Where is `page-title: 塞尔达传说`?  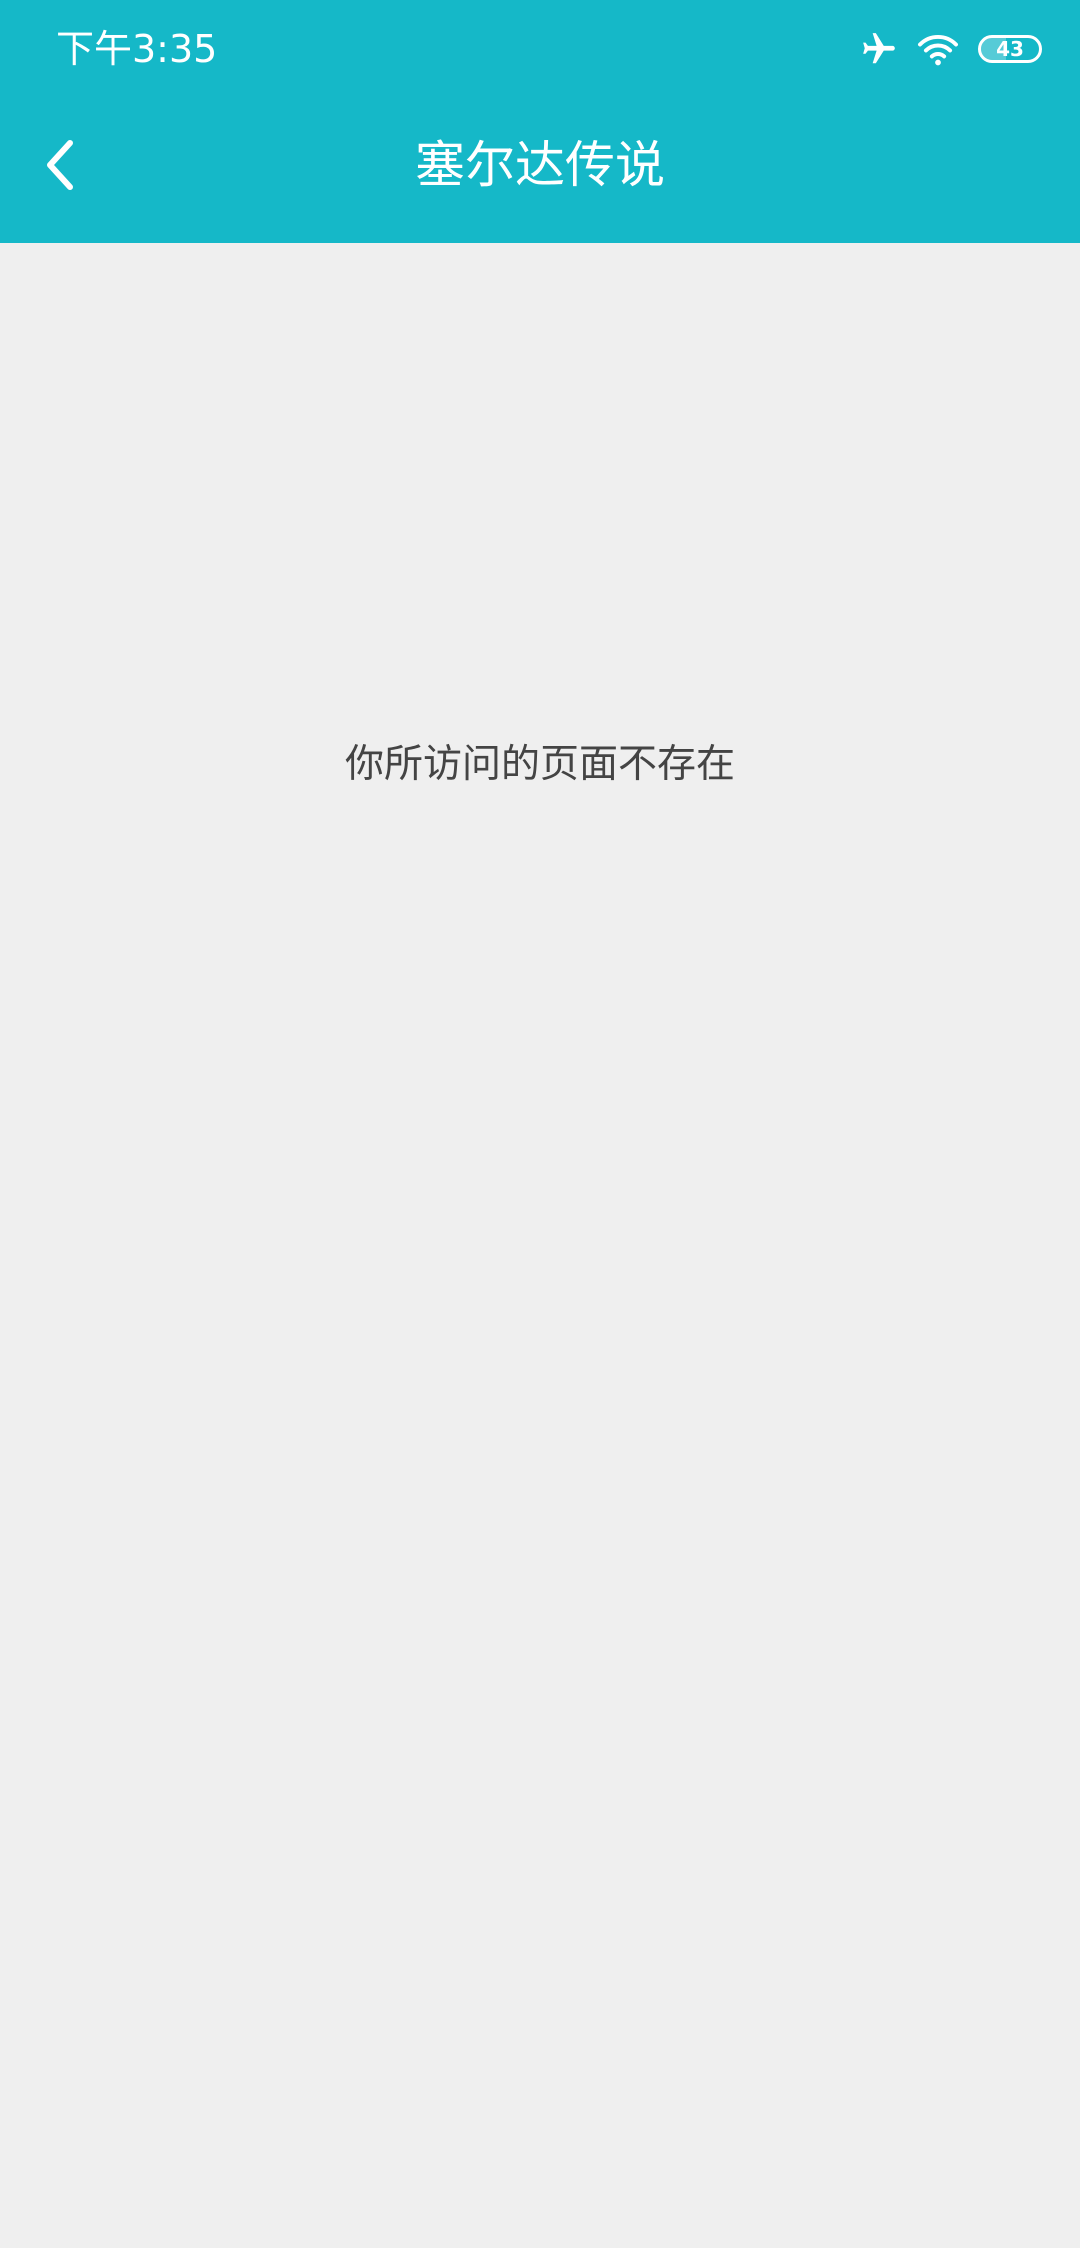 page-title: 塞尔达传说 is located at coordinates (540, 165).